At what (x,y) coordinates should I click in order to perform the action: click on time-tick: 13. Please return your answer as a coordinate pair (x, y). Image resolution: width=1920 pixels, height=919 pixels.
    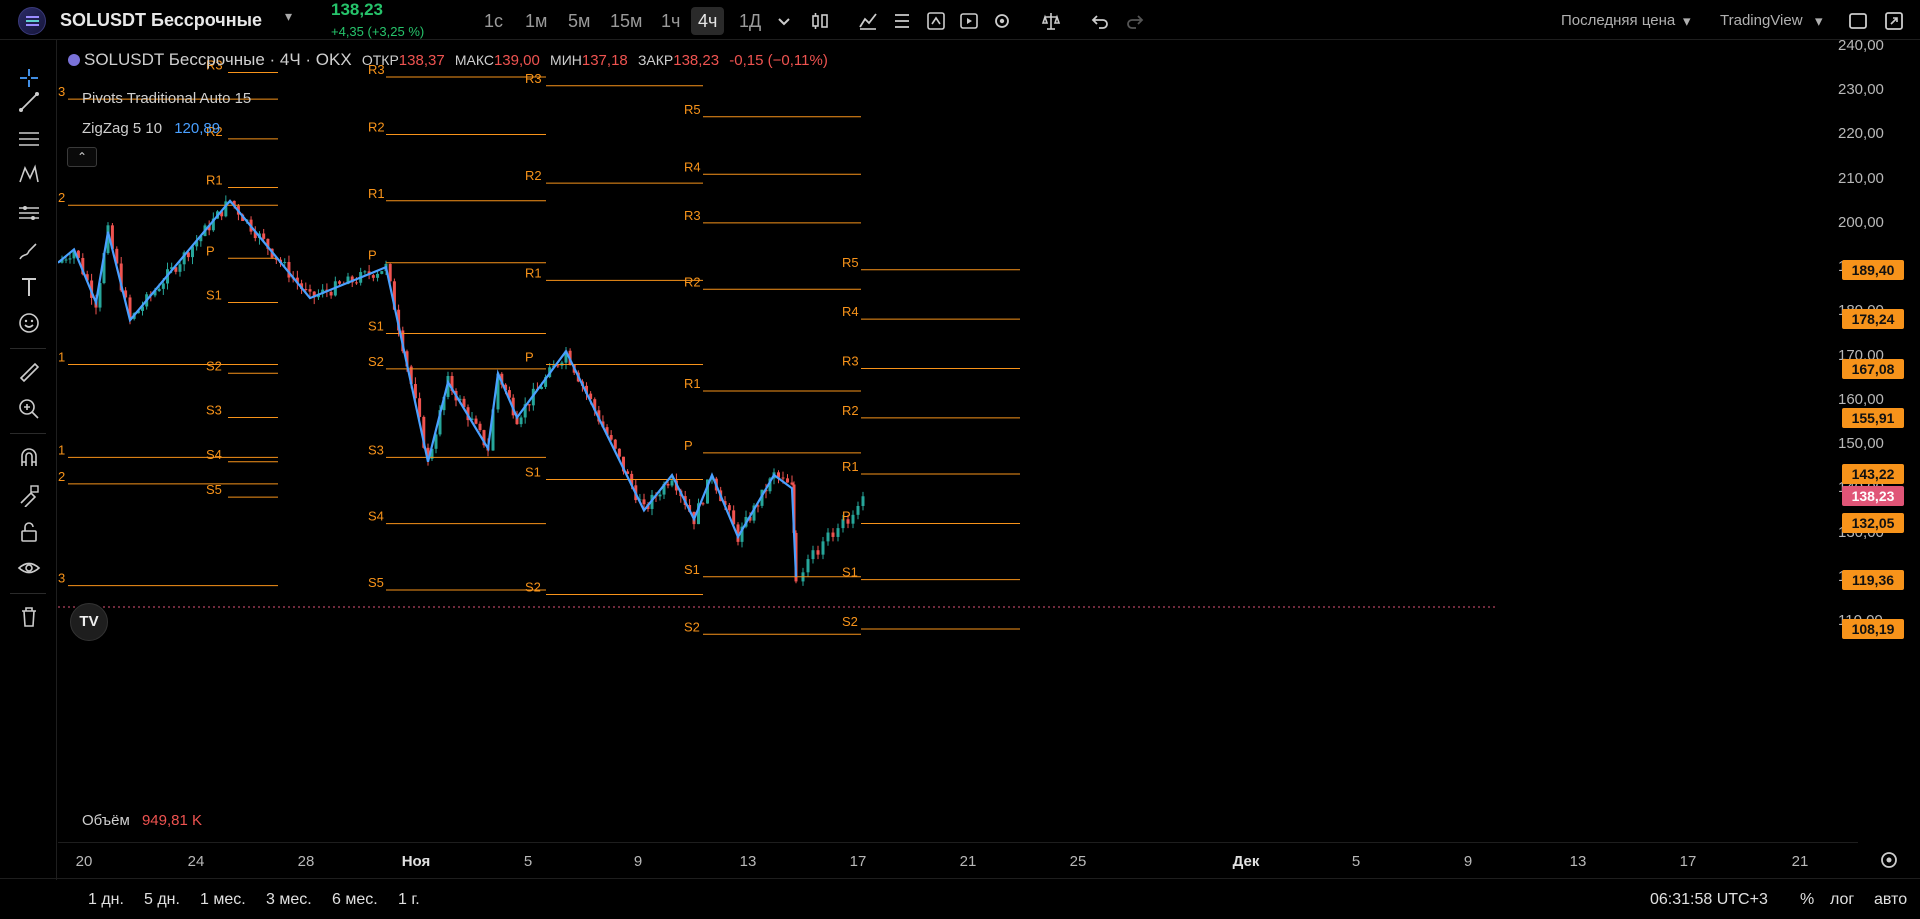
    Looking at the image, I should click on (748, 861).